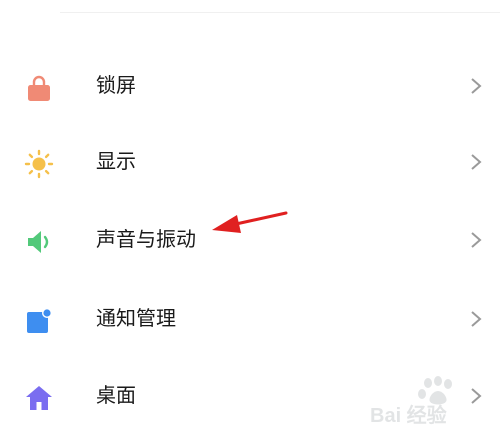 The width and height of the screenshot is (500, 434). Describe the element at coordinates (136, 318) in the screenshot. I see `settings-item-label: 通知管理` at that location.